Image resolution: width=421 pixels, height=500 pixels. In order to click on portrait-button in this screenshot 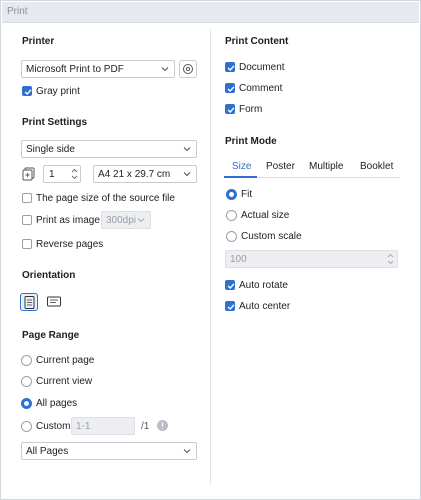, I will do `click(29, 302)`.